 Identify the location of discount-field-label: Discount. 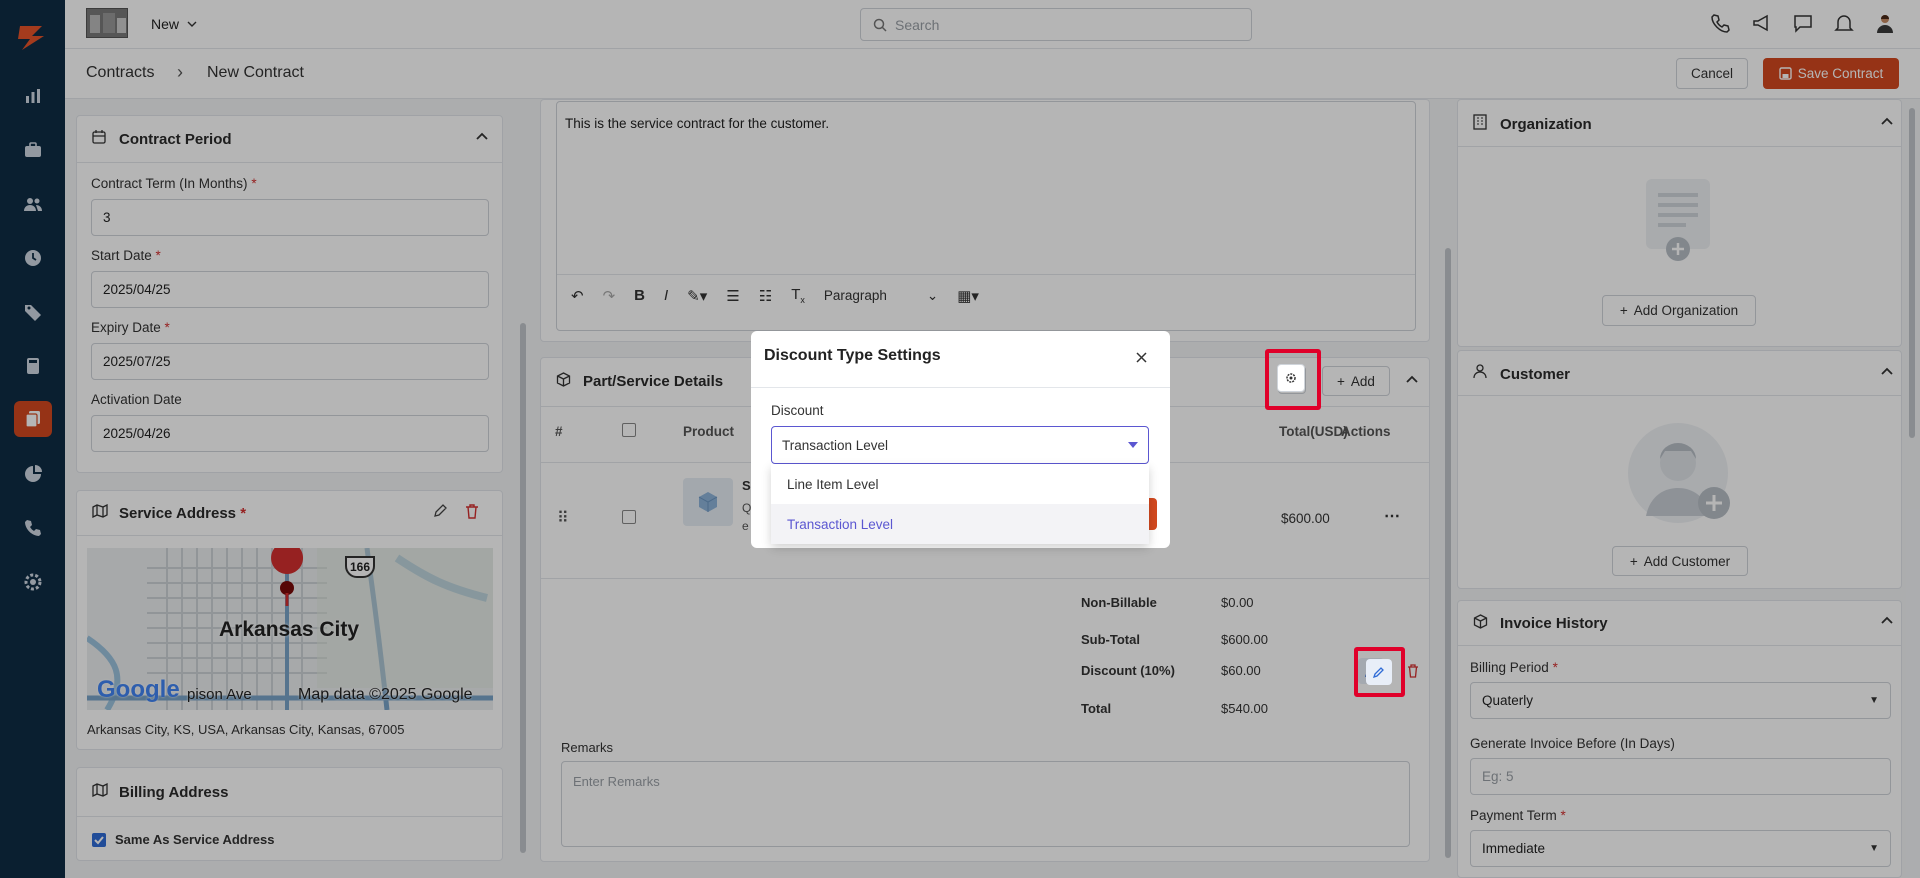
(797, 410).